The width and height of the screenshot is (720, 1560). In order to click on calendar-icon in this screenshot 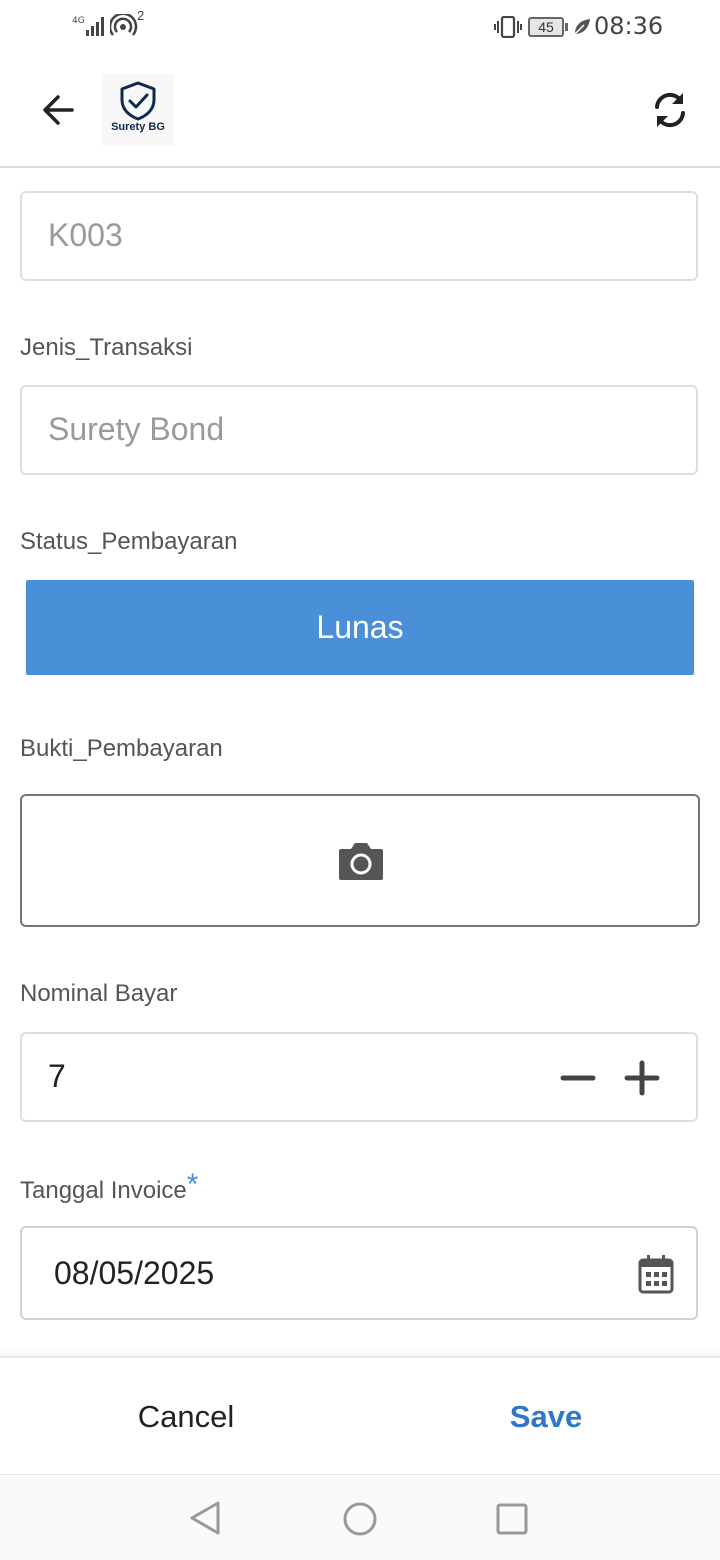, I will do `click(656, 1274)`.